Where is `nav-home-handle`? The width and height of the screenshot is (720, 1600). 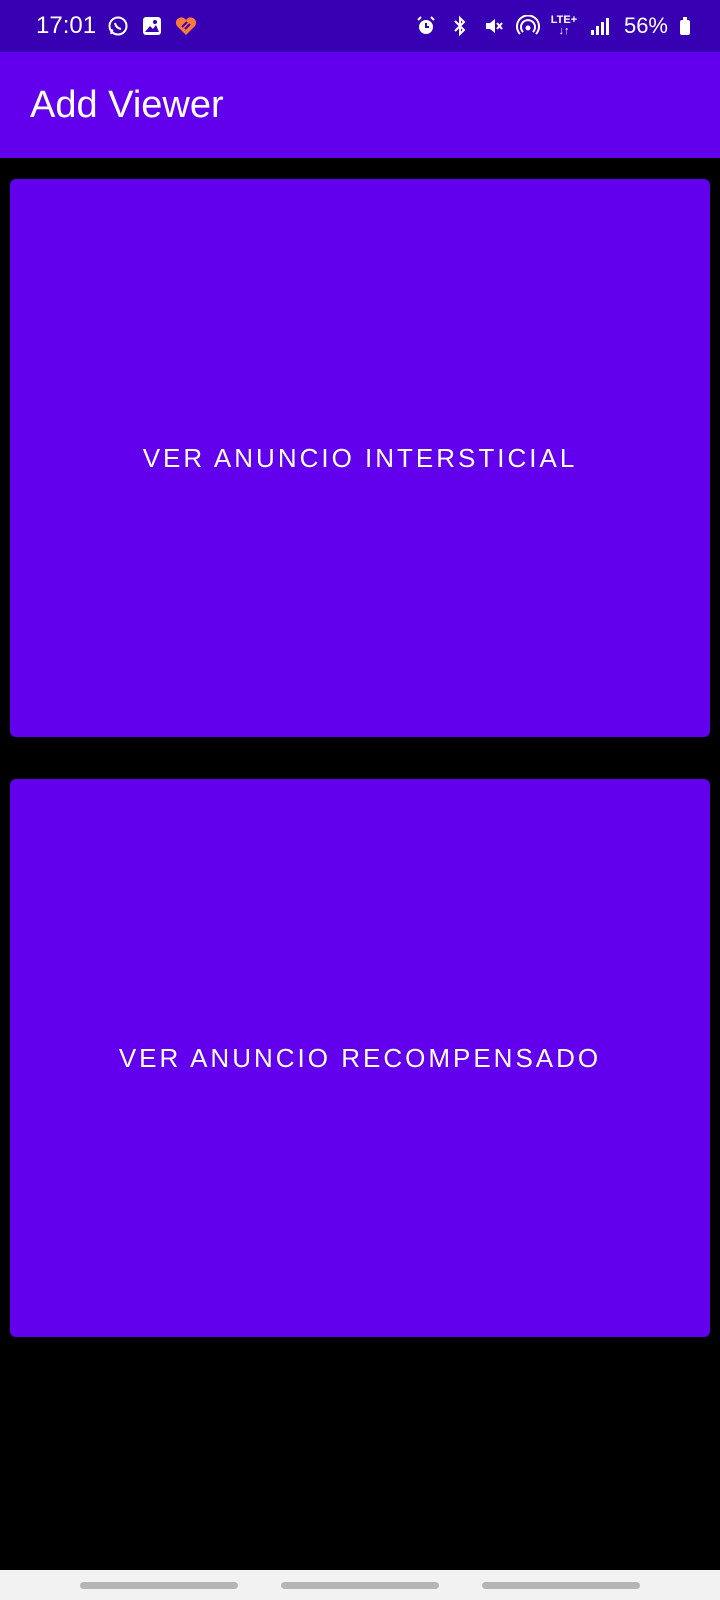 nav-home-handle is located at coordinates (360, 1585).